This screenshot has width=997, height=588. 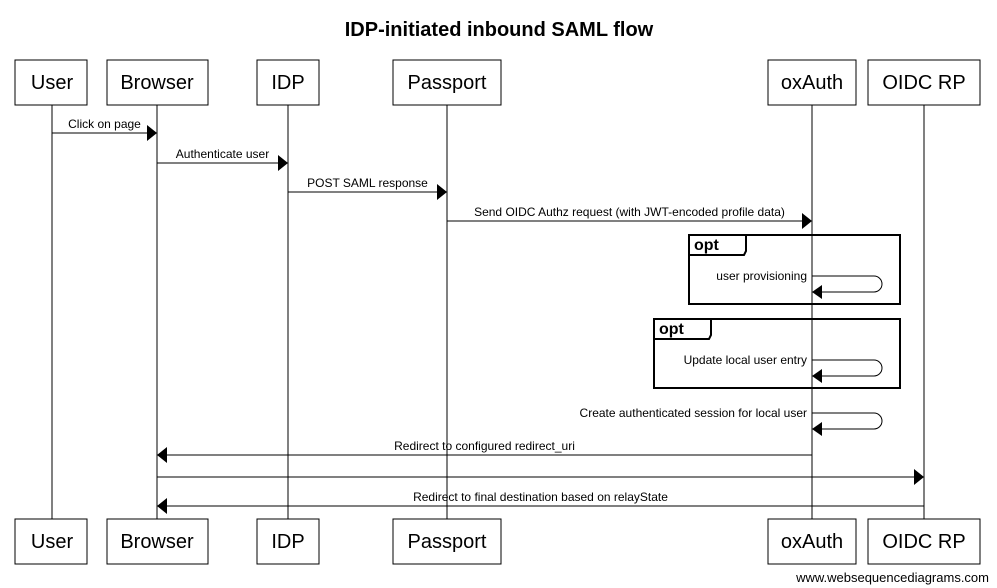 I want to click on participant-idp-top: IDP, so click(x=288, y=82).